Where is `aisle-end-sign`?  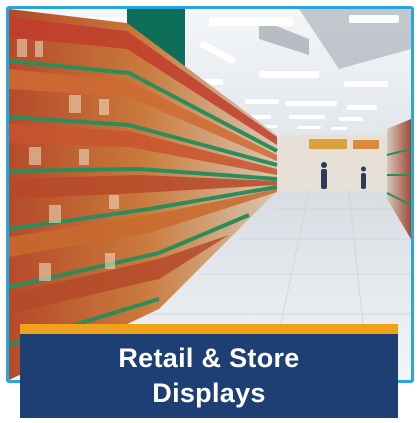
aisle-end-sign is located at coordinates (328, 144).